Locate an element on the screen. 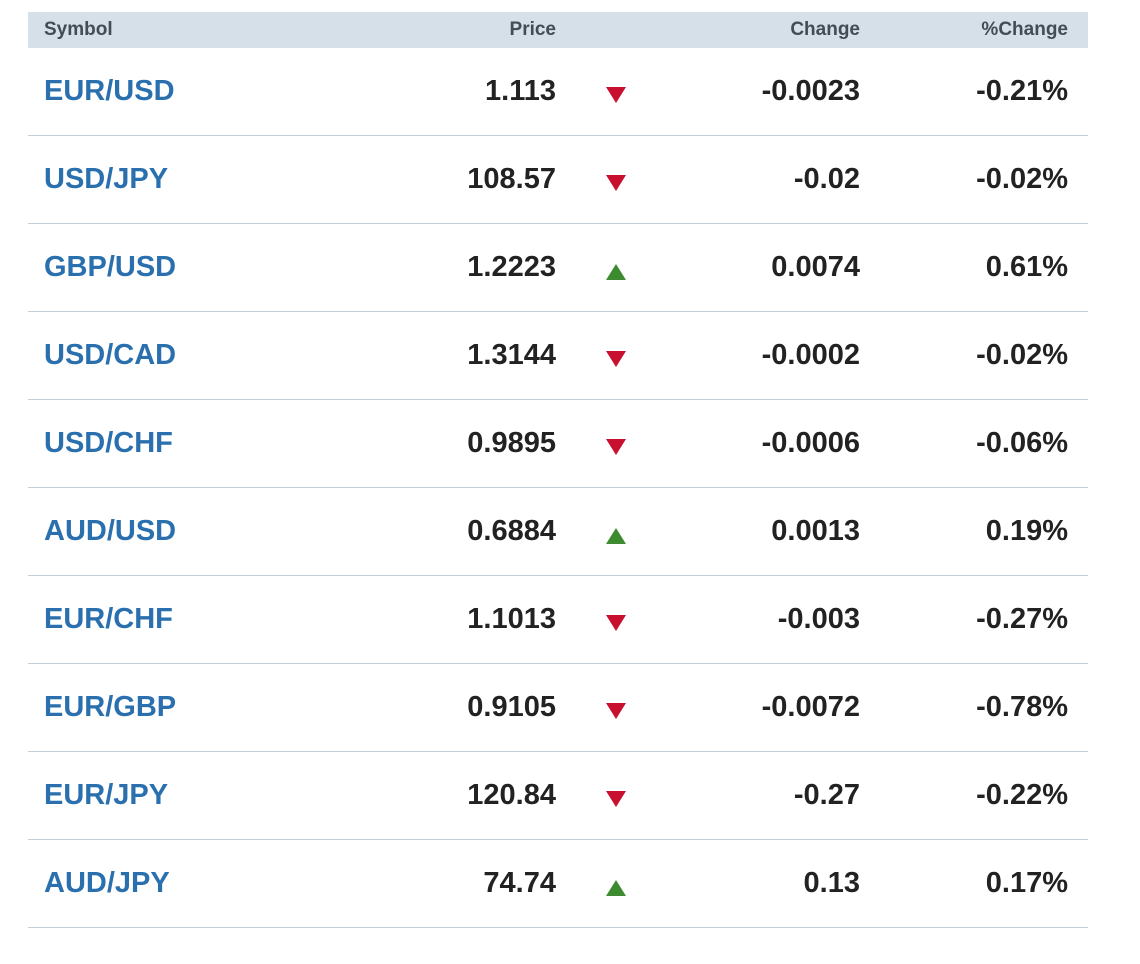 Image resolution: width=1140 pixels, height=964 pixels. symbol-cell: AUD/JPY is located at coordinates (218, 883).